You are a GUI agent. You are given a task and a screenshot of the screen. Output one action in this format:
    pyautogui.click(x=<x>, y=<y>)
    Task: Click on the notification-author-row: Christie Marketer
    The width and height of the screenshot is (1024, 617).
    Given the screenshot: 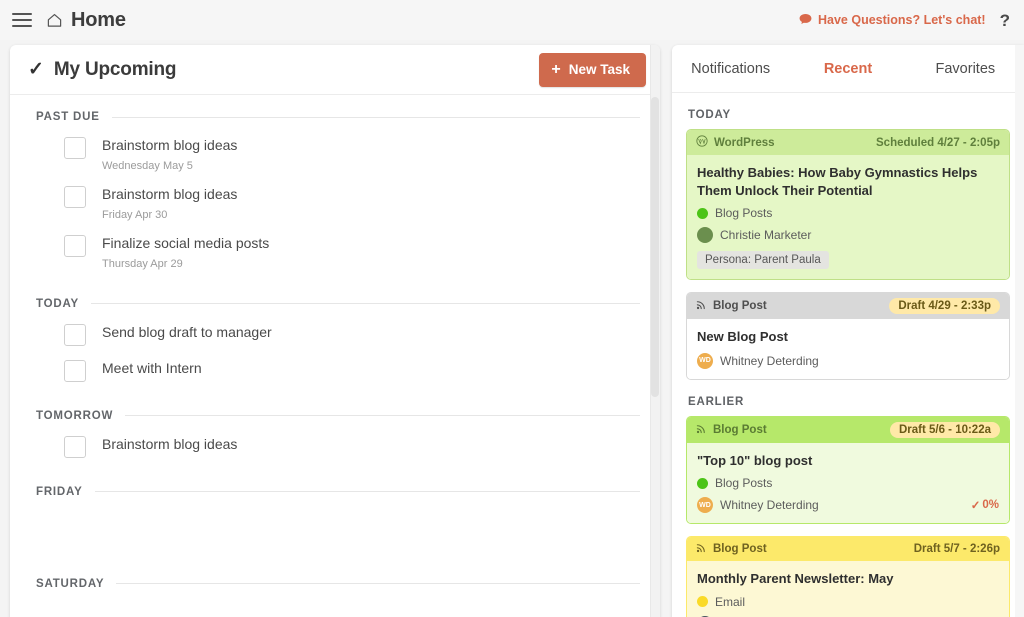 What is the action you would take?
    pyautogui.click(x=848, y=235)
    